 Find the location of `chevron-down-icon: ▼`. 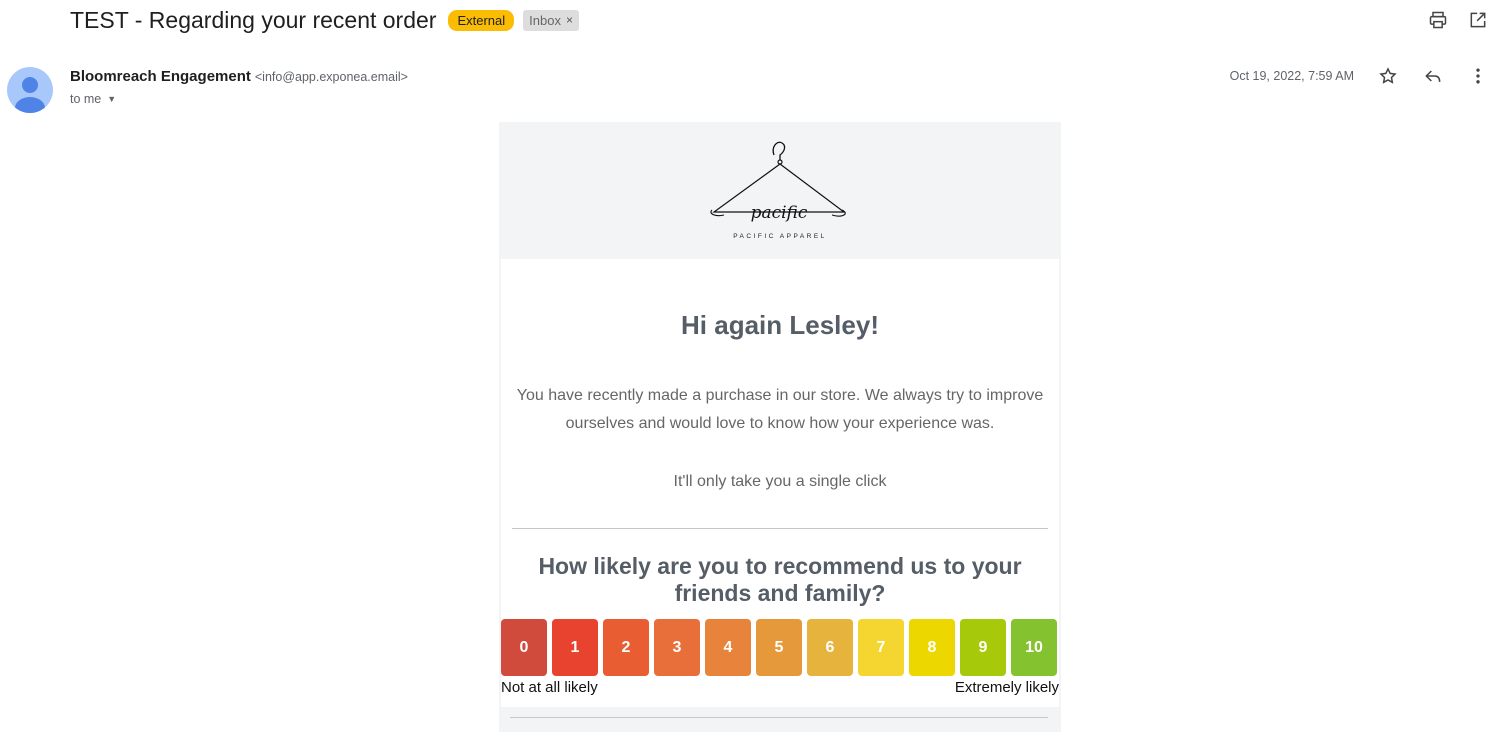

chevron-down-icon: ▼ is located at coordinates (111, 99).